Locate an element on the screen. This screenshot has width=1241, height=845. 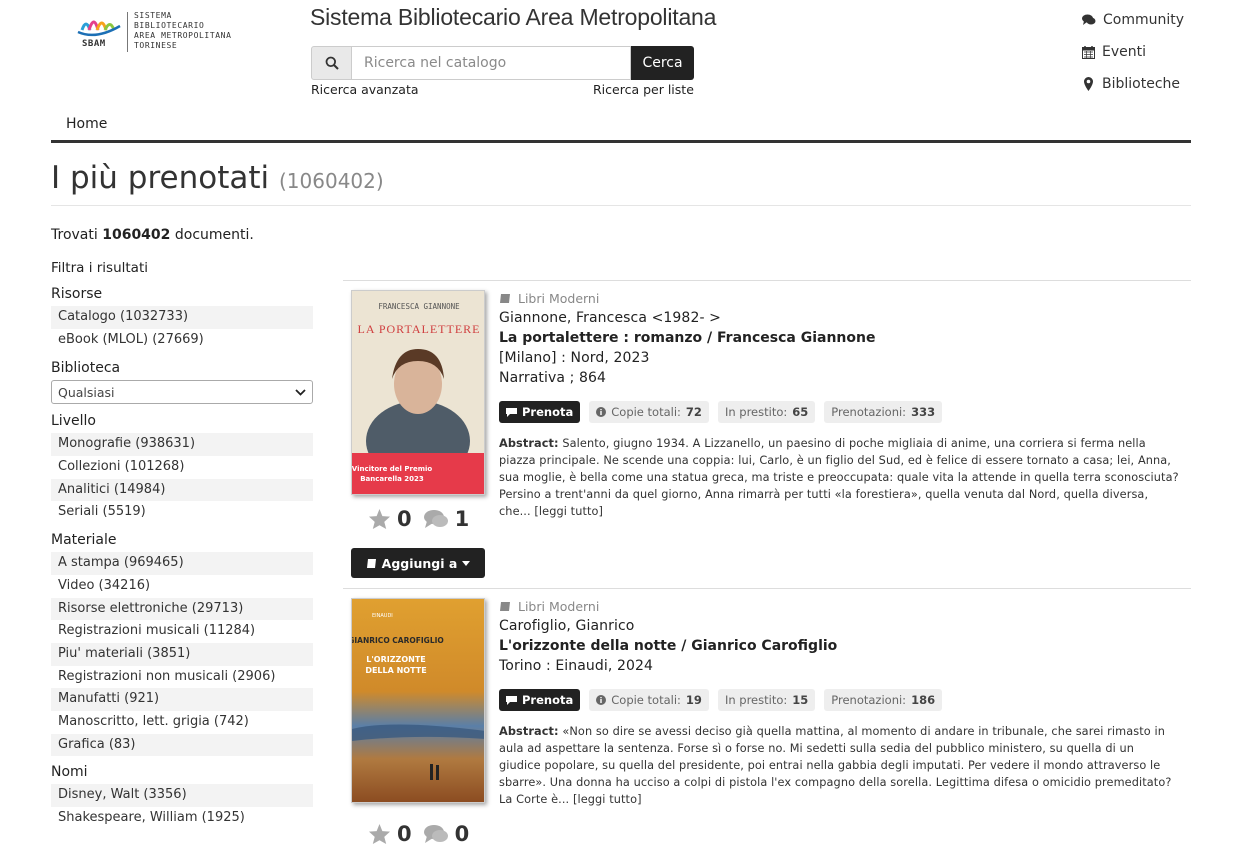
logo-short: SBAM is located at coordinates (94, 44).